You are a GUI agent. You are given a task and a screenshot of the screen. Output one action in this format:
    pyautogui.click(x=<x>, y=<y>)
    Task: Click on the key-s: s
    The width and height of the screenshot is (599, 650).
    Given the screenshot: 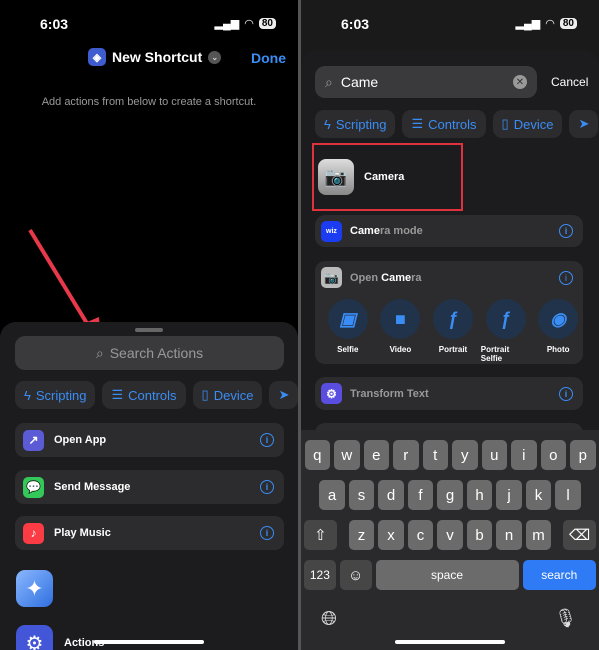 What is the action you would take?
    pyautogui.click(x=361, y=495)
    